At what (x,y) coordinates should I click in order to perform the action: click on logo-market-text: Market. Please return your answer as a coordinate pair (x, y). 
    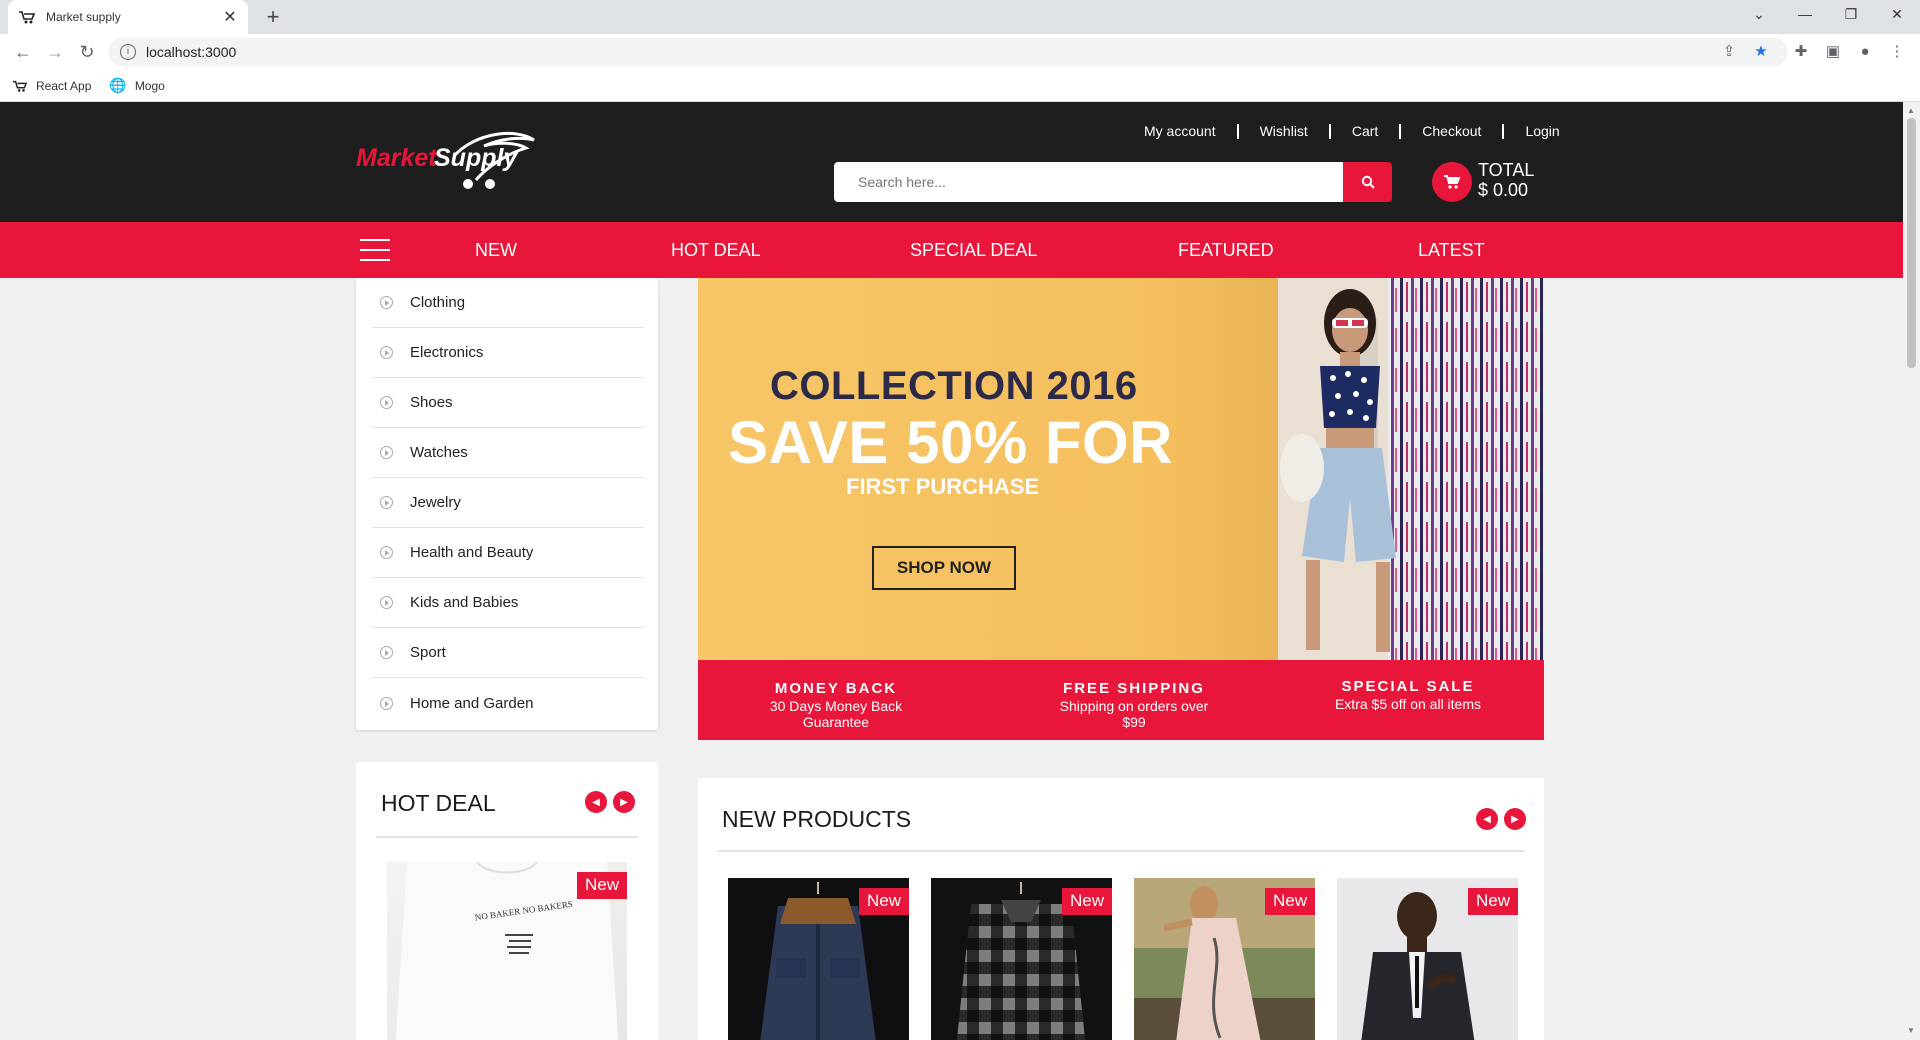
    Looking at the image, I should click on (397, 158).